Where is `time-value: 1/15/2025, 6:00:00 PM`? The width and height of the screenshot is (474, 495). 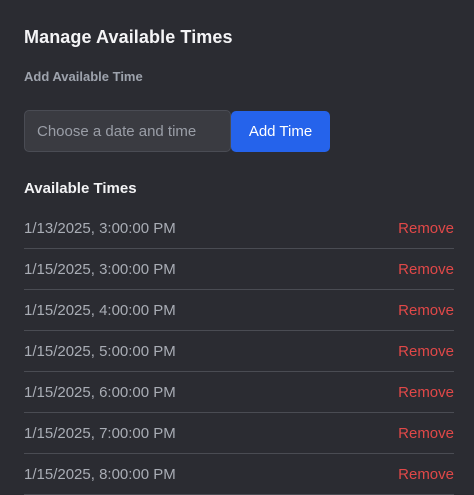
time-value: 1/15/2025, 6:00:00 PM is located at coordinates (100, 392).